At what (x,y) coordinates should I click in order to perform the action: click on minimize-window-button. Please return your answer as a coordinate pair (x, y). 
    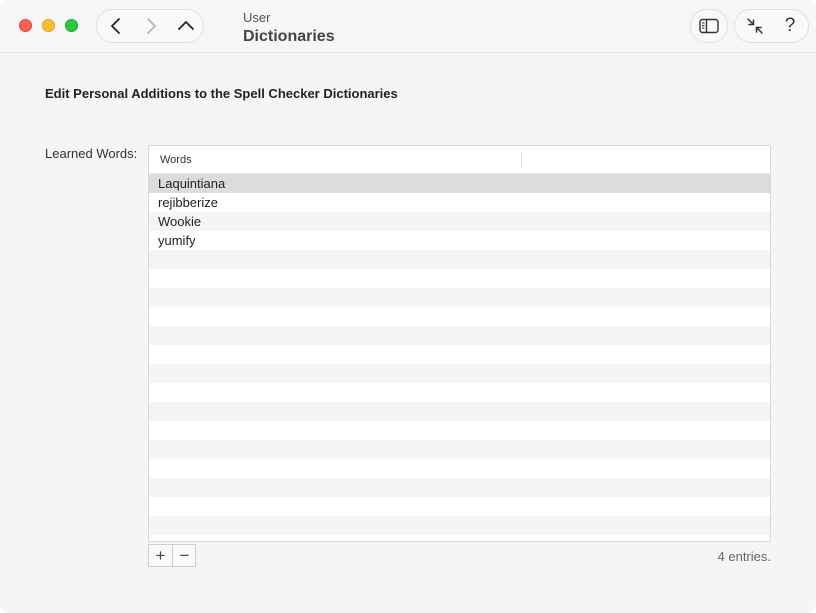
    Looking at the image, I should click on (48, 25).